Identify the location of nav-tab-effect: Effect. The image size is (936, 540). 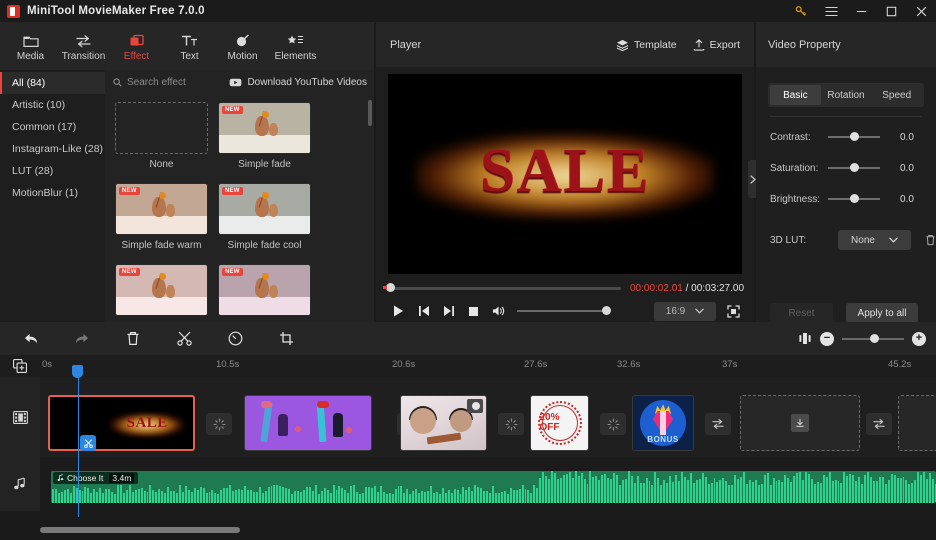
(136, 46).